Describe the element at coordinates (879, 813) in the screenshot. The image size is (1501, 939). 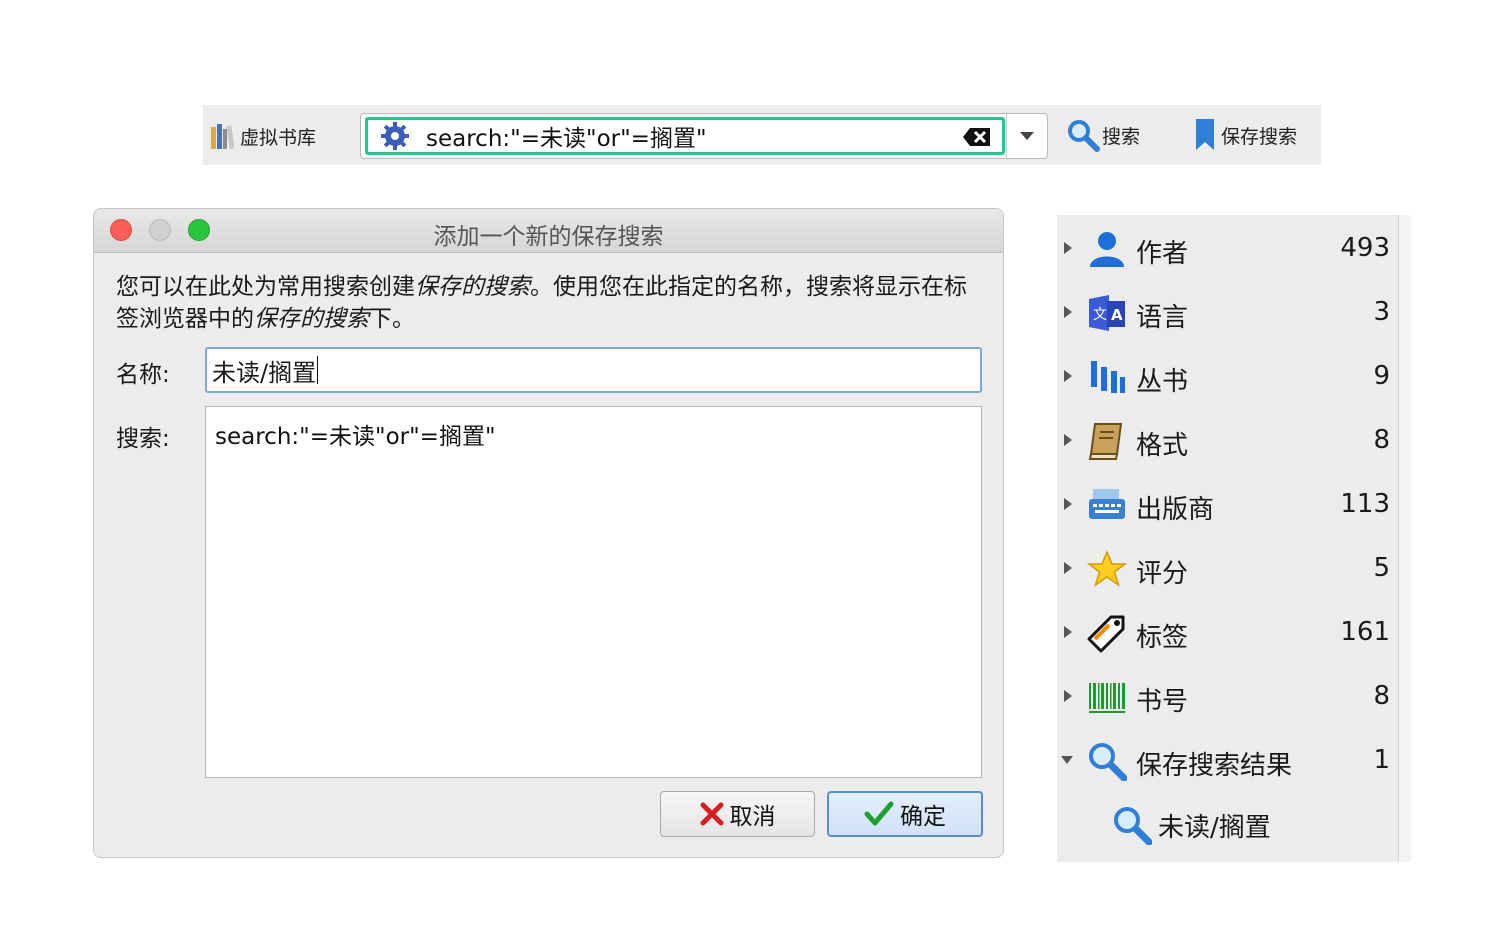
I see `checkmark-icon` at that location.